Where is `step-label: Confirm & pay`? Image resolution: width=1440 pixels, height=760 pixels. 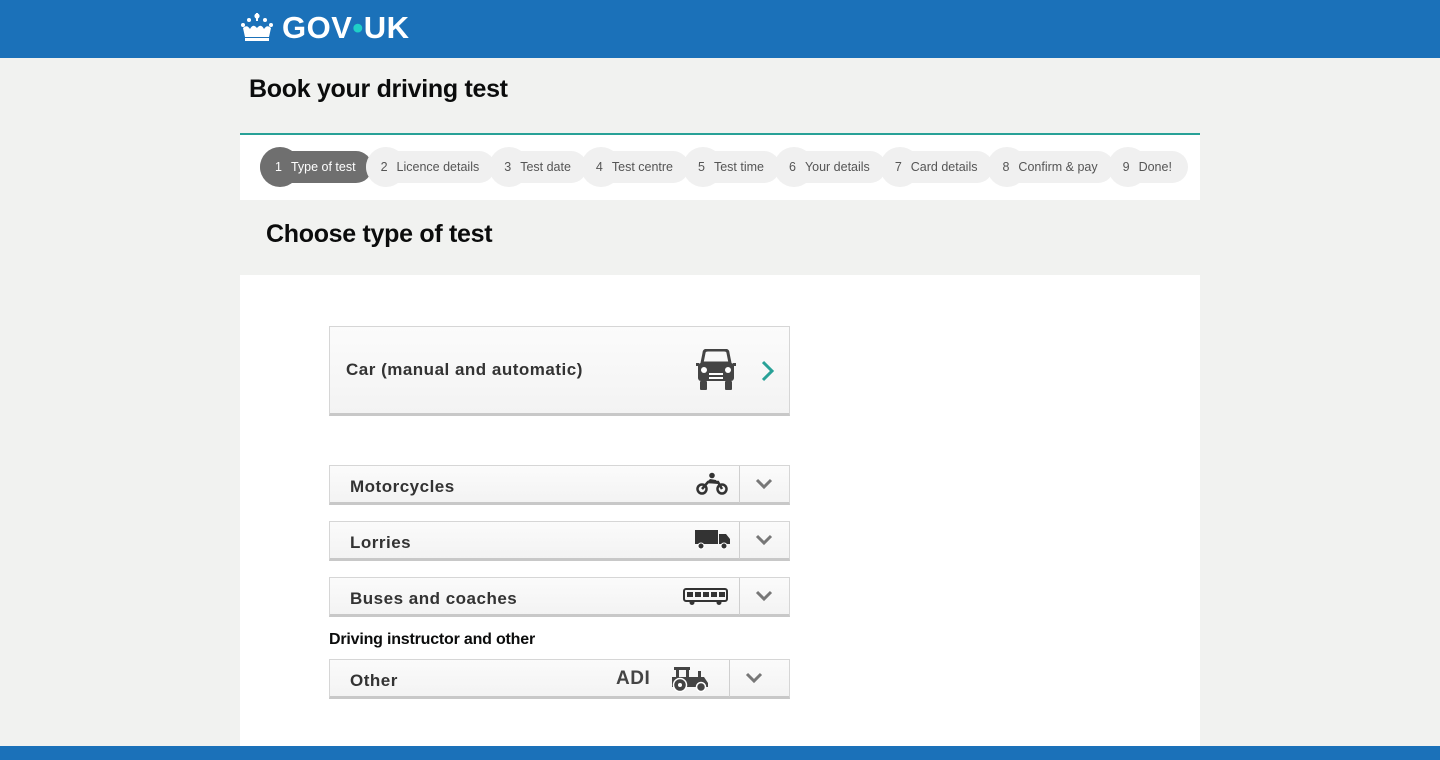
step-label: Confirm & pay is located at coordinates (1058, 167).